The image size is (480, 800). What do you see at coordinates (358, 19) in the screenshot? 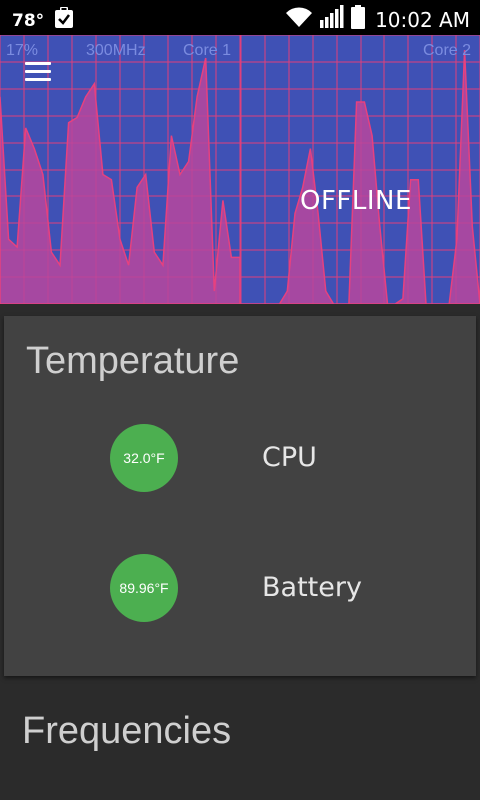
I see `battery-icon` at bounding box center [358, 19].